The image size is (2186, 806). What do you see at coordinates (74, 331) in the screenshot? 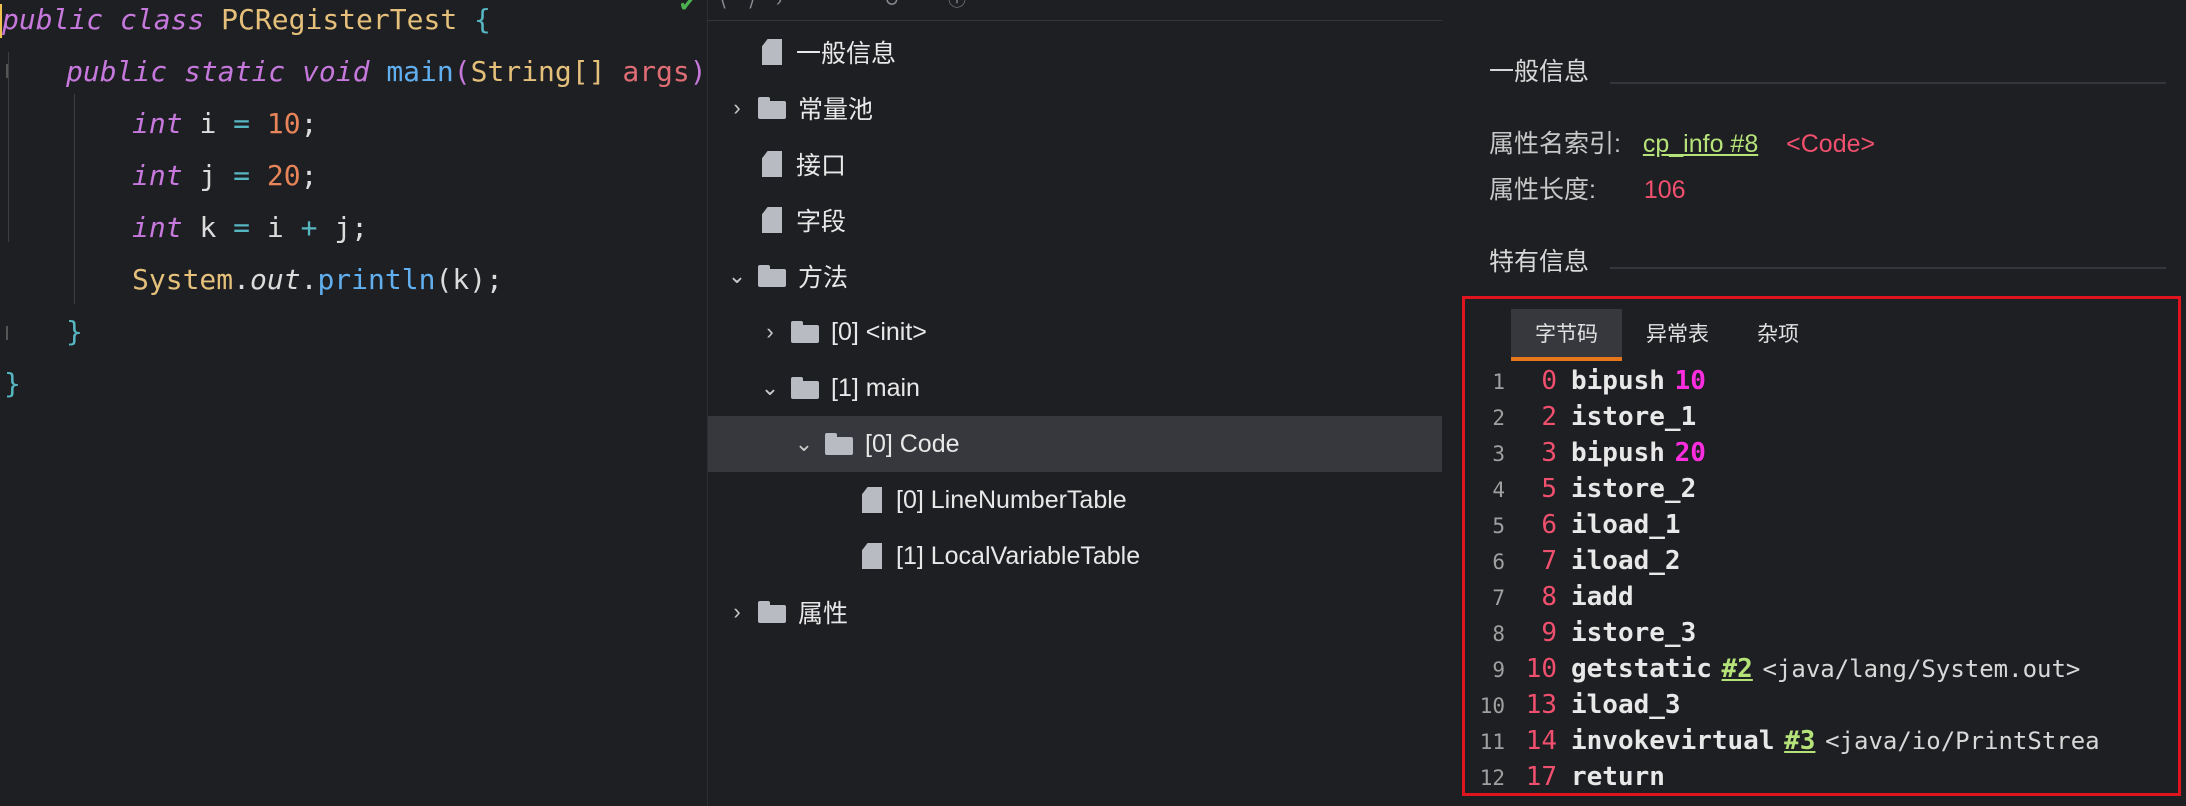
I see `code-line-close-main: }` at bounding box center [74, 331].